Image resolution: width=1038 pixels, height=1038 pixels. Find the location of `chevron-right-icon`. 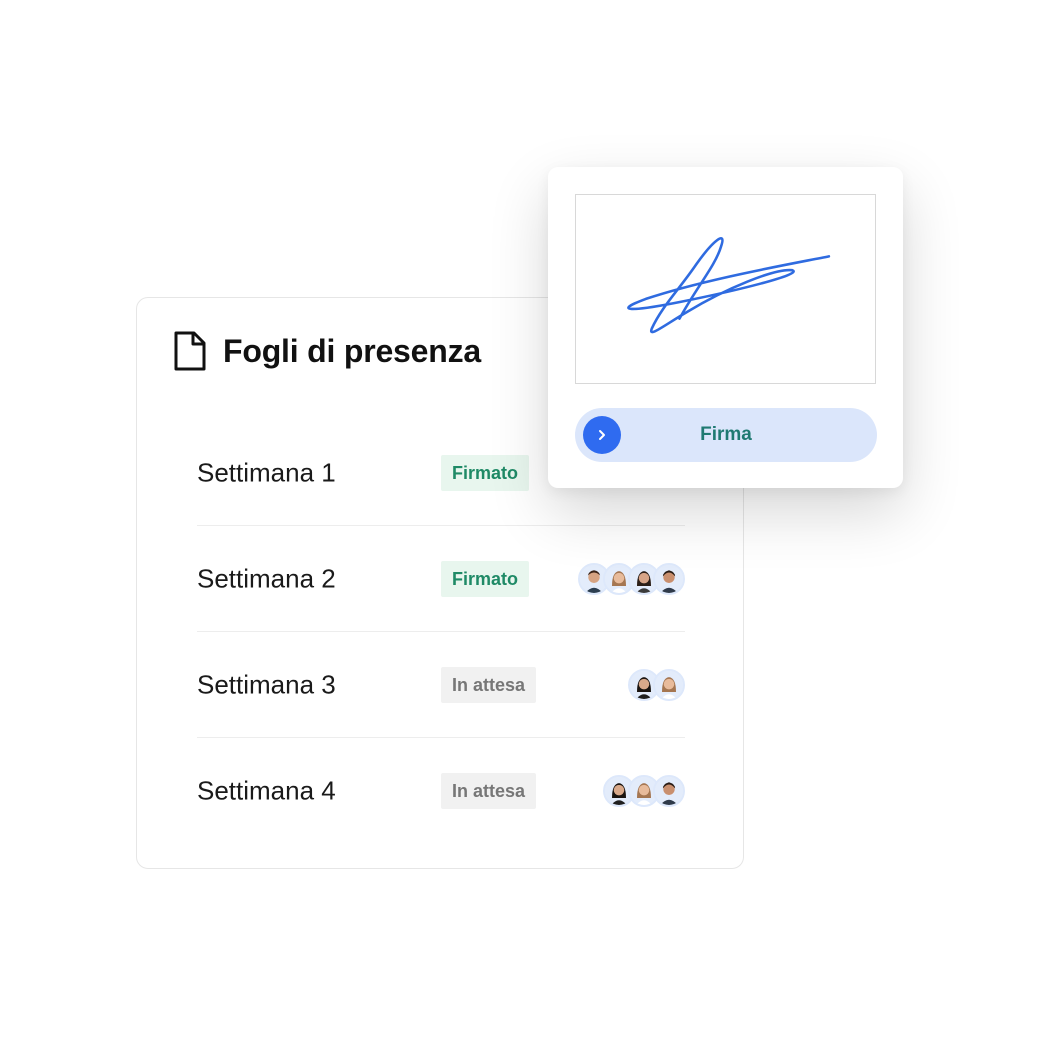

chevron-right-icon is located at coordinates (602, 435).